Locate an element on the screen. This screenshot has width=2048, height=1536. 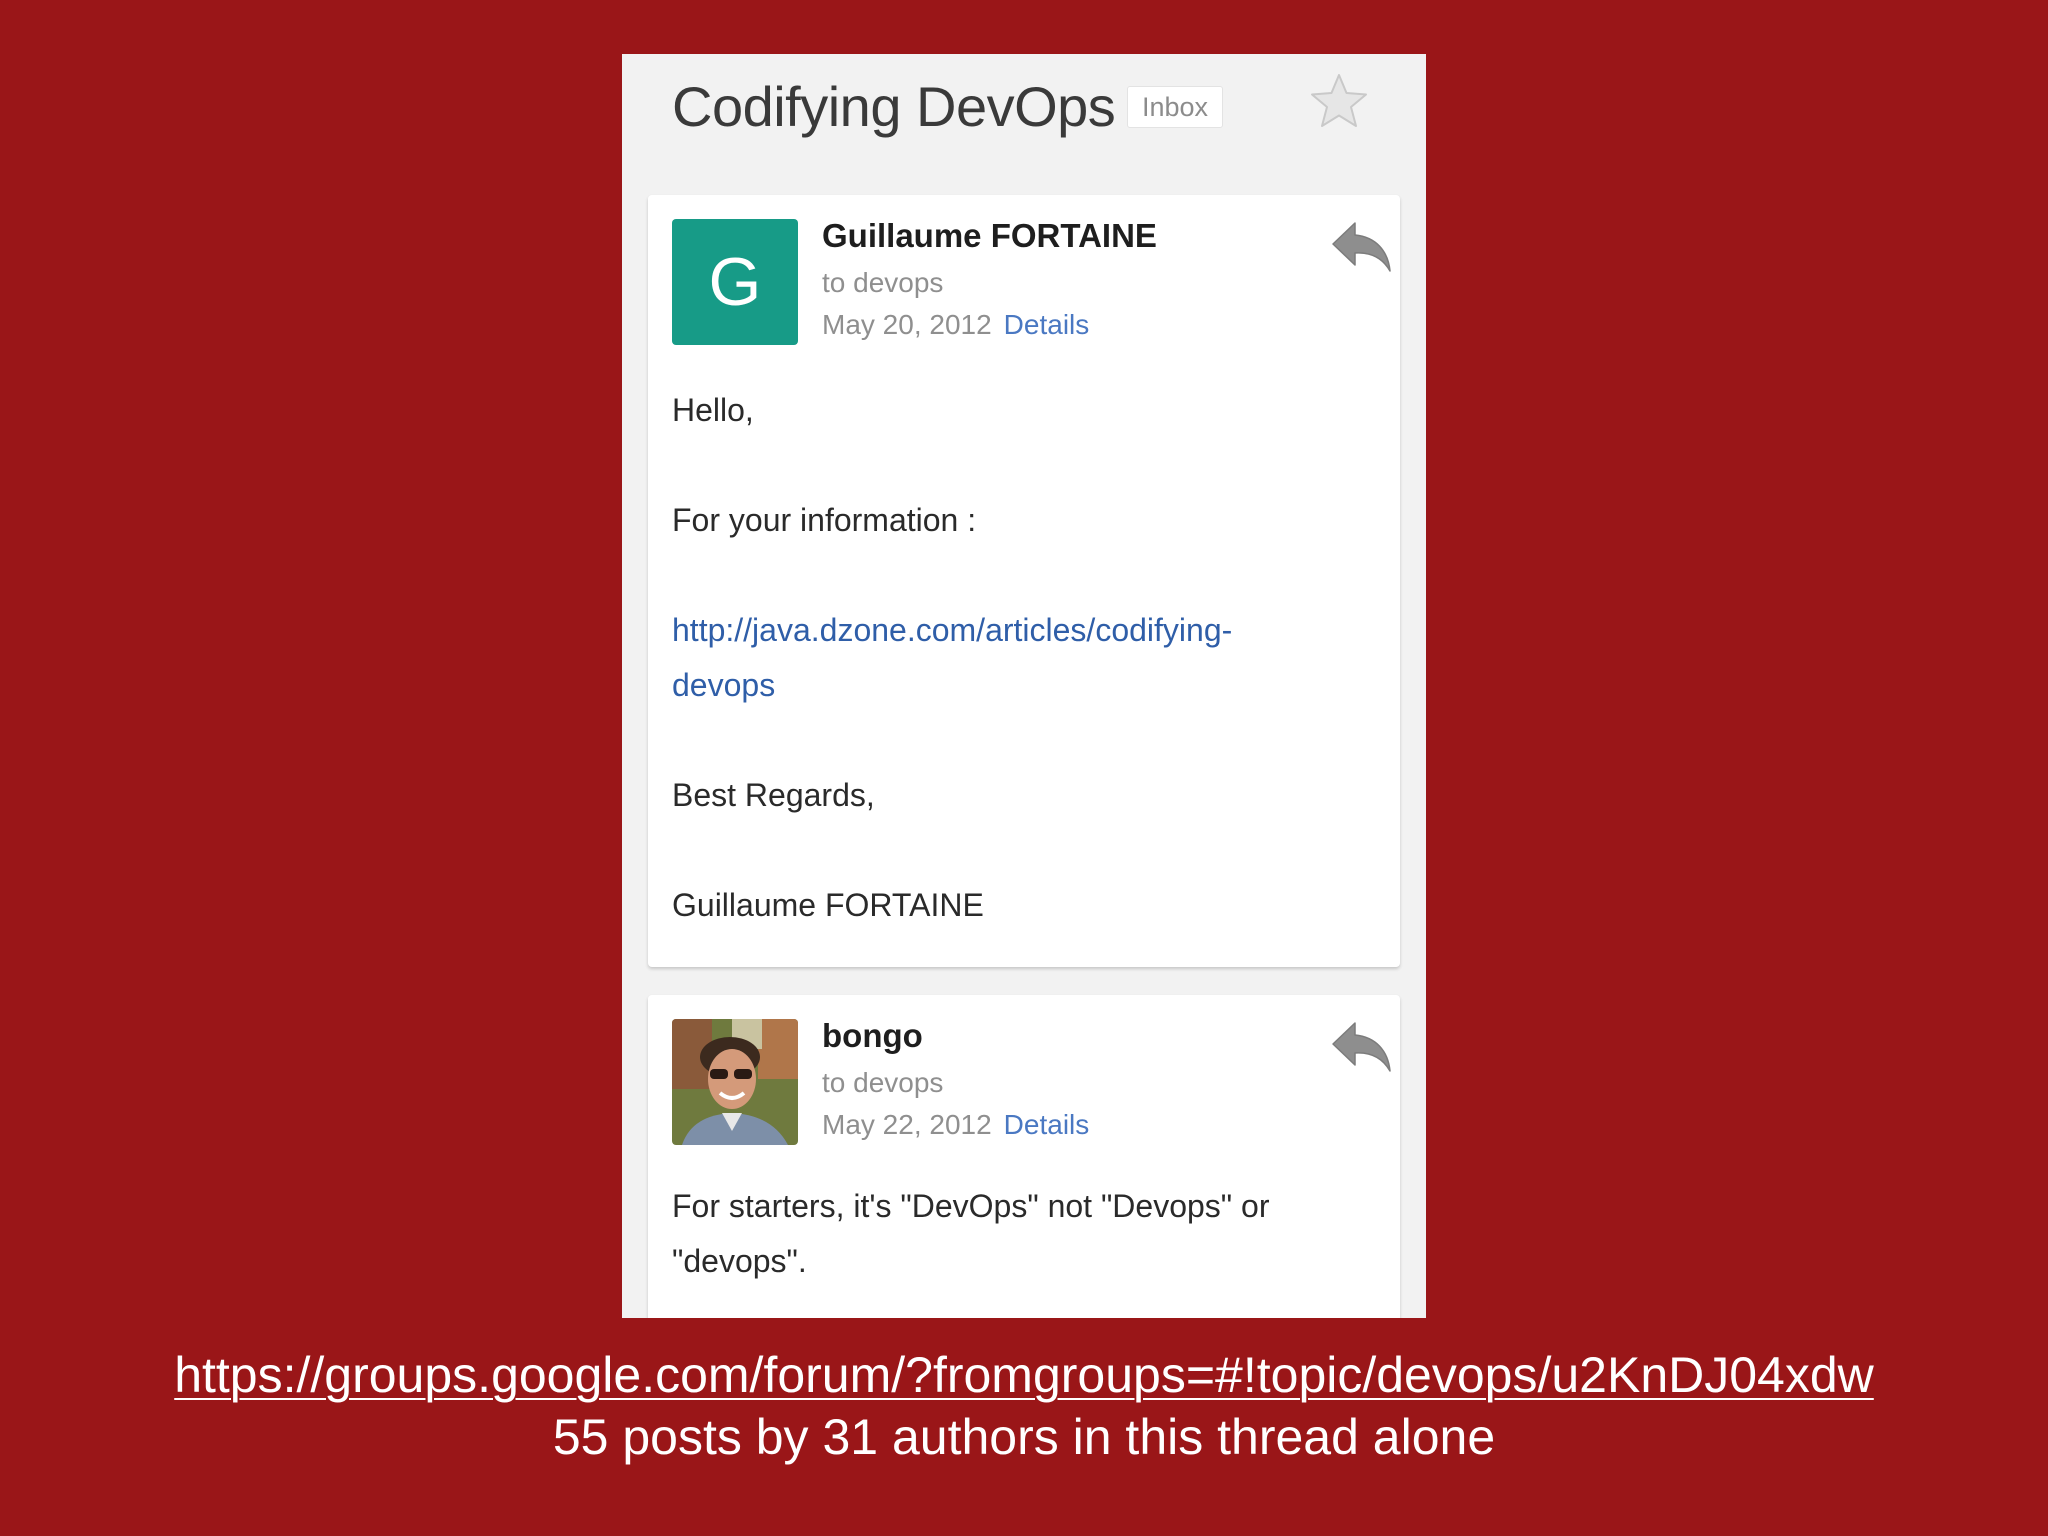
message-meta: May 22, 2012 Details is located at coordinates (955, 1125).